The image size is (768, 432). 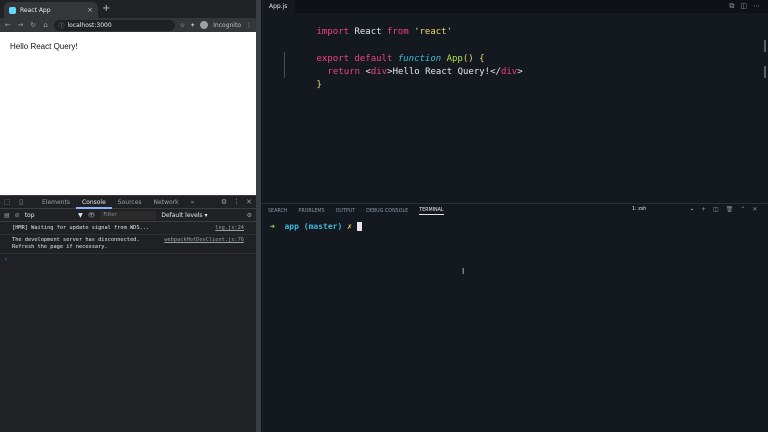 What do you see at coordinates (716, 209) in the screenshot?
I see `split-terminal-icon: ◫` at bounding box center [716, 209].